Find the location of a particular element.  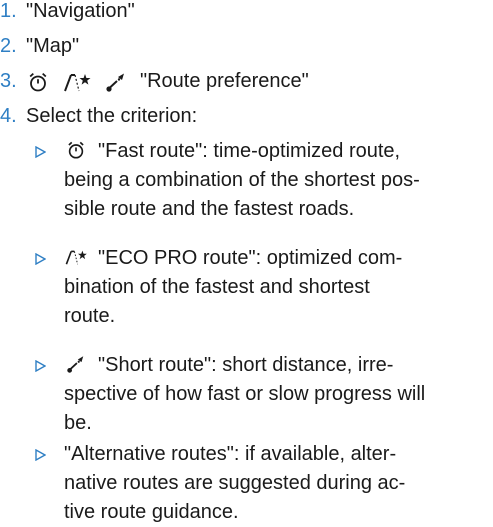

step-3: 3. "Route preference" is located at coordinates (154, 81).